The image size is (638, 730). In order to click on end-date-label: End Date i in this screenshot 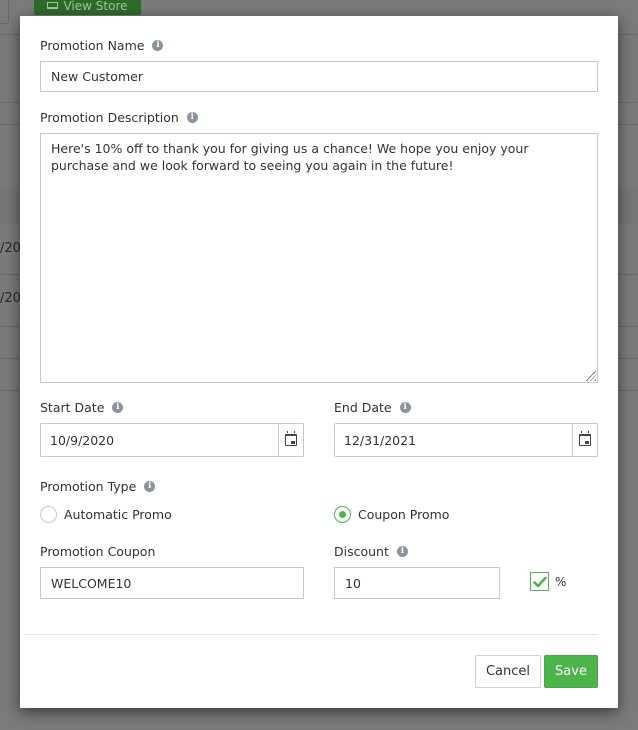, I will do `click(372, 407)`.